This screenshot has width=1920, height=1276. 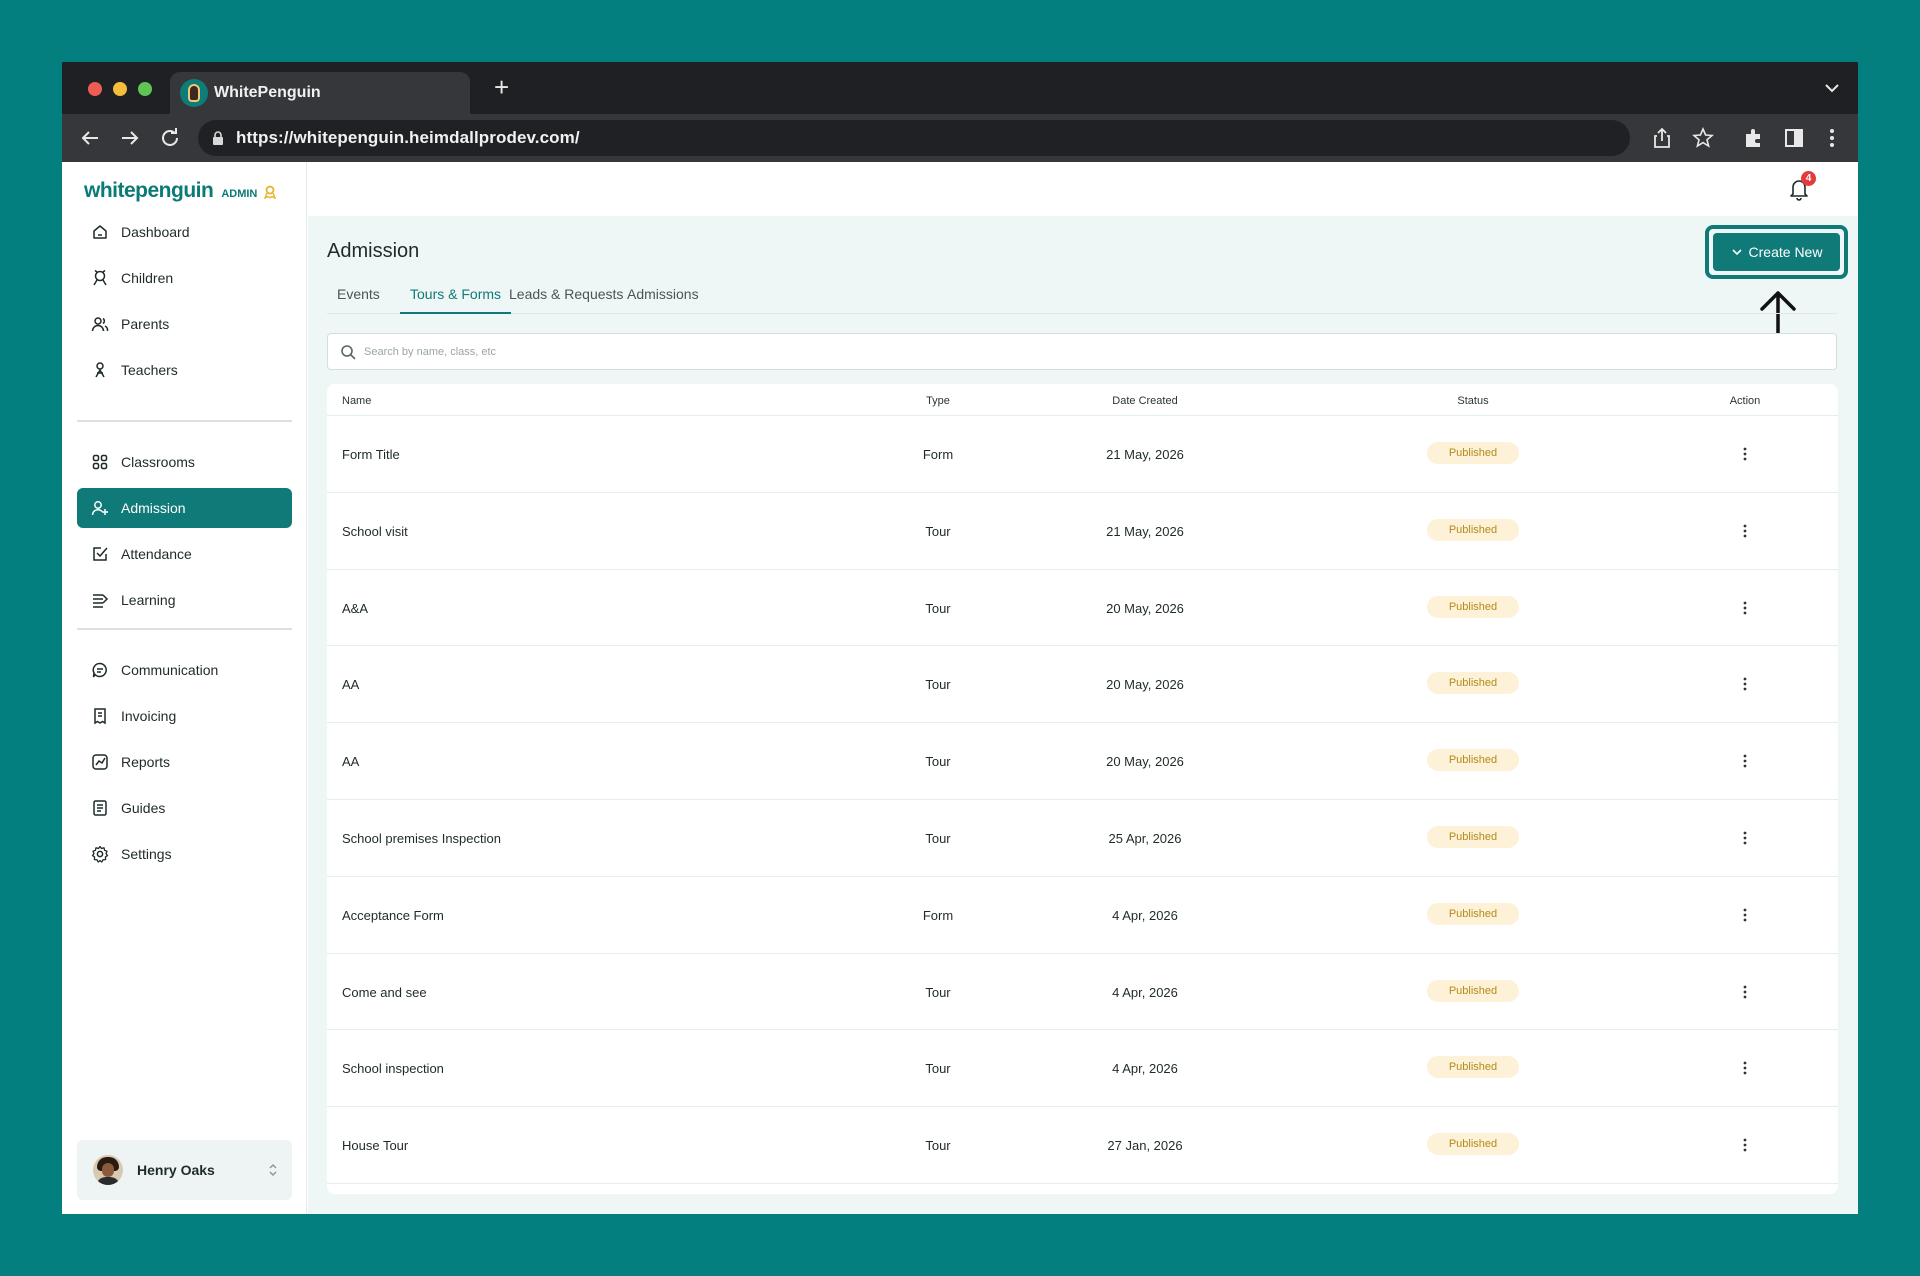 I want to click on row-name: Acceptance Form, so click(x=393, y=915).